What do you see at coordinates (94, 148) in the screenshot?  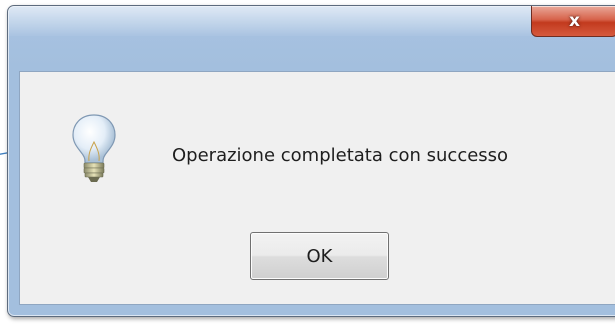 I see `lightbulb-icon` at bounding box center [94, 148].